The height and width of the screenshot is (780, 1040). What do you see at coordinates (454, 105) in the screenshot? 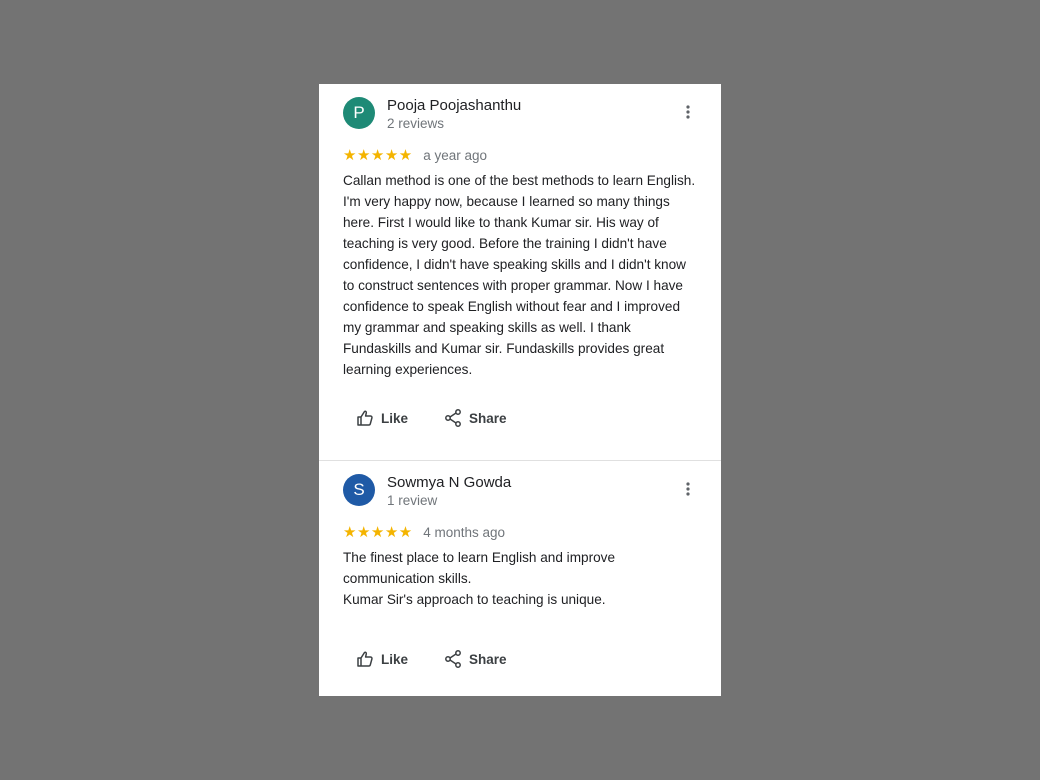
I see `reviewer-name: Pooja Poojashanthu` at bounding box center [454, 105].